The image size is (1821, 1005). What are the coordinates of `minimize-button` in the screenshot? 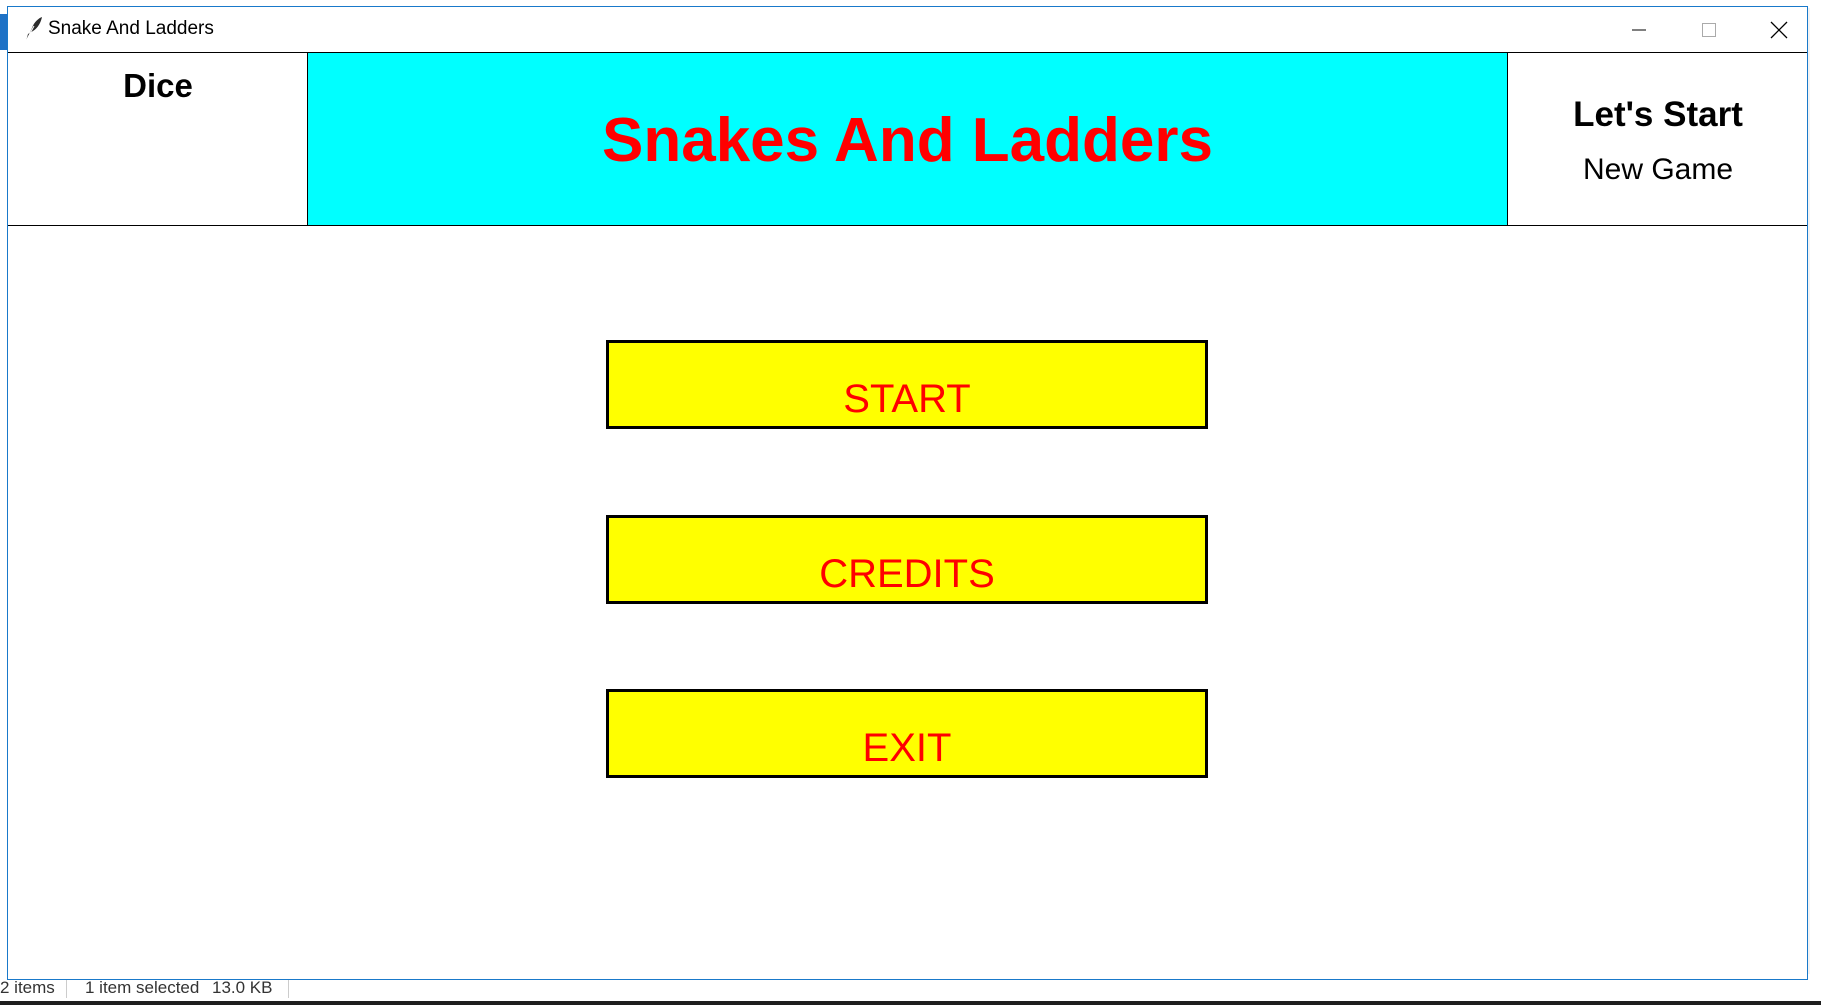 It's located at (1639, 29).